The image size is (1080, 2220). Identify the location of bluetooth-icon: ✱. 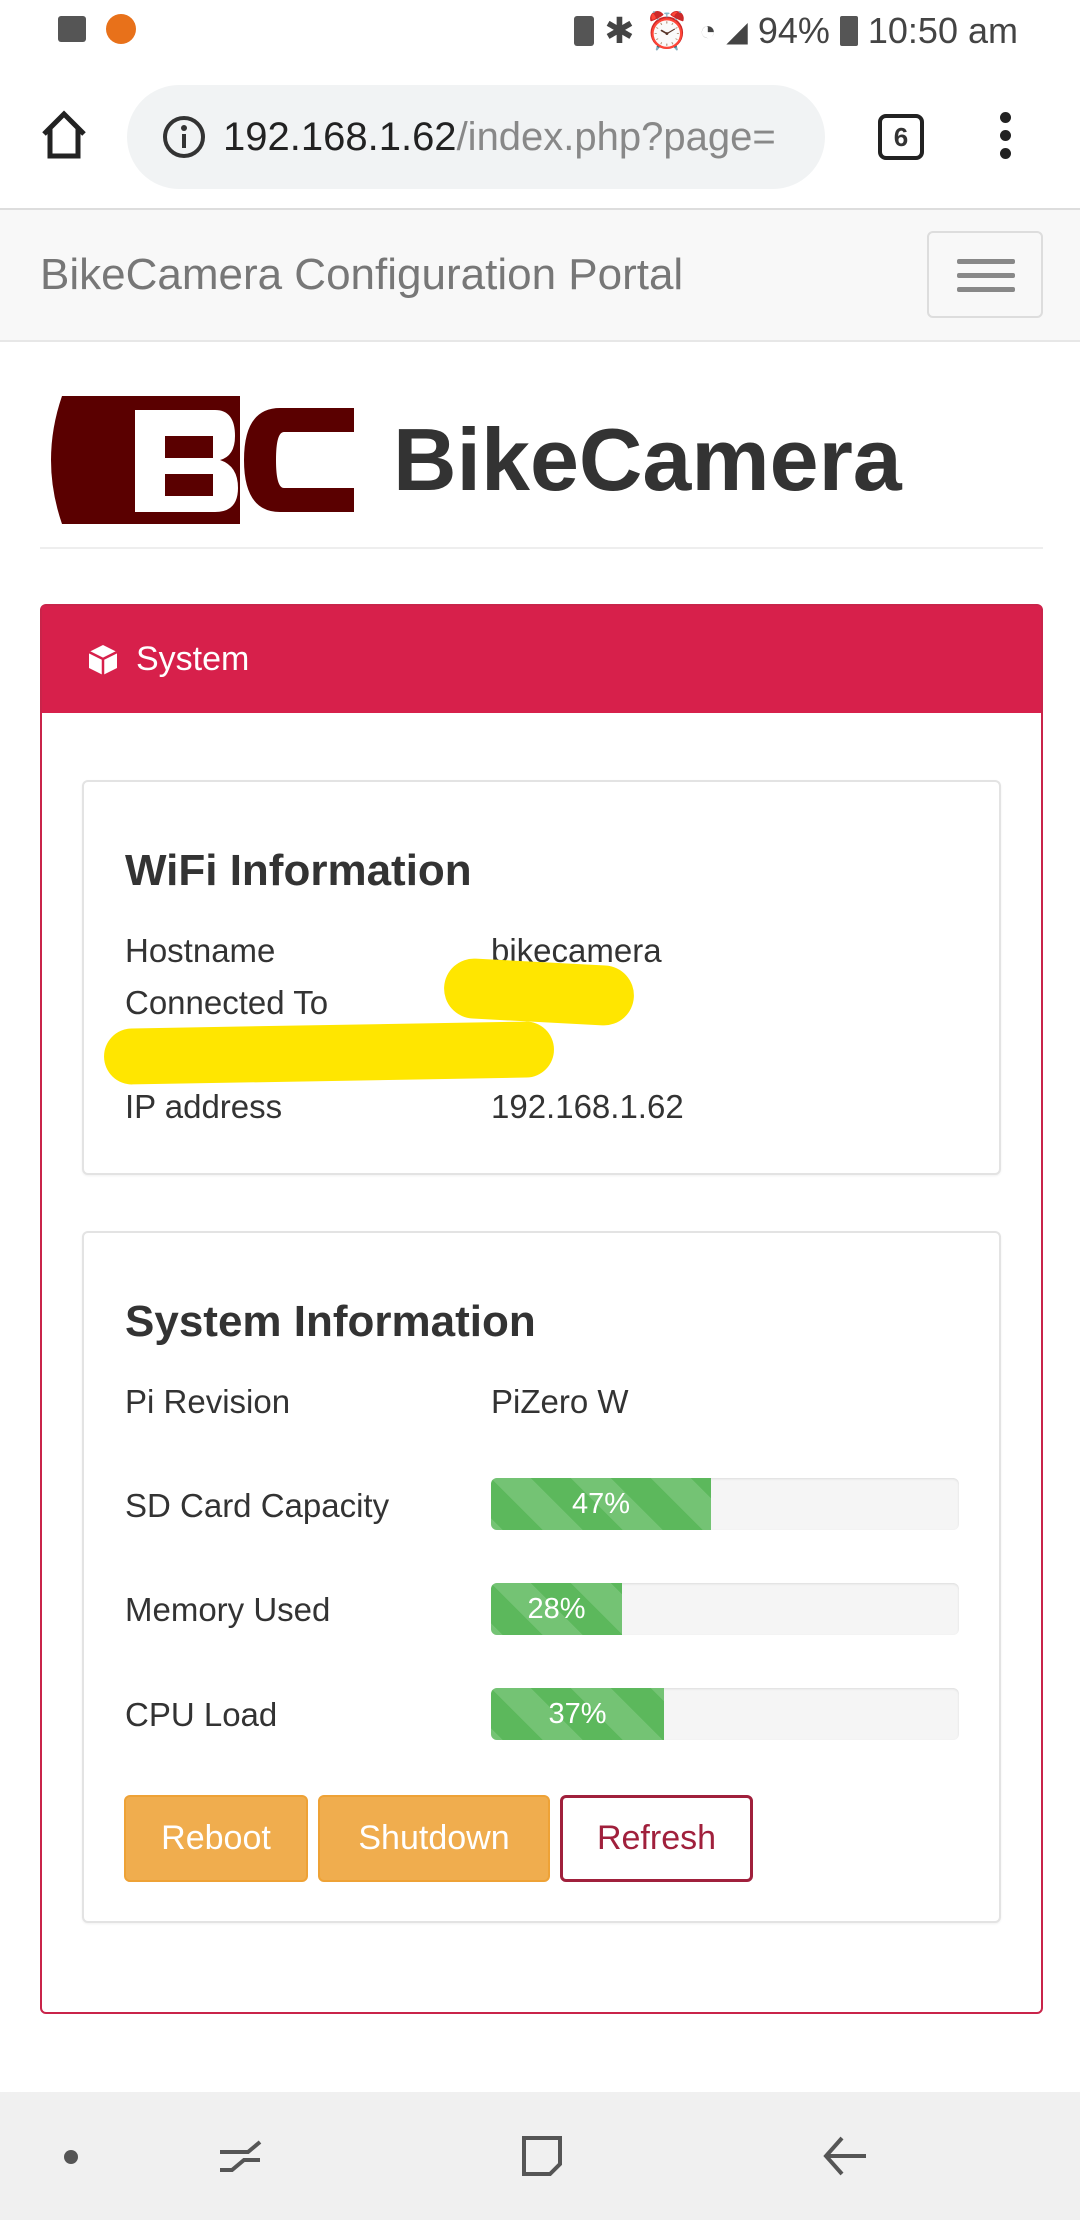
(619, 30).